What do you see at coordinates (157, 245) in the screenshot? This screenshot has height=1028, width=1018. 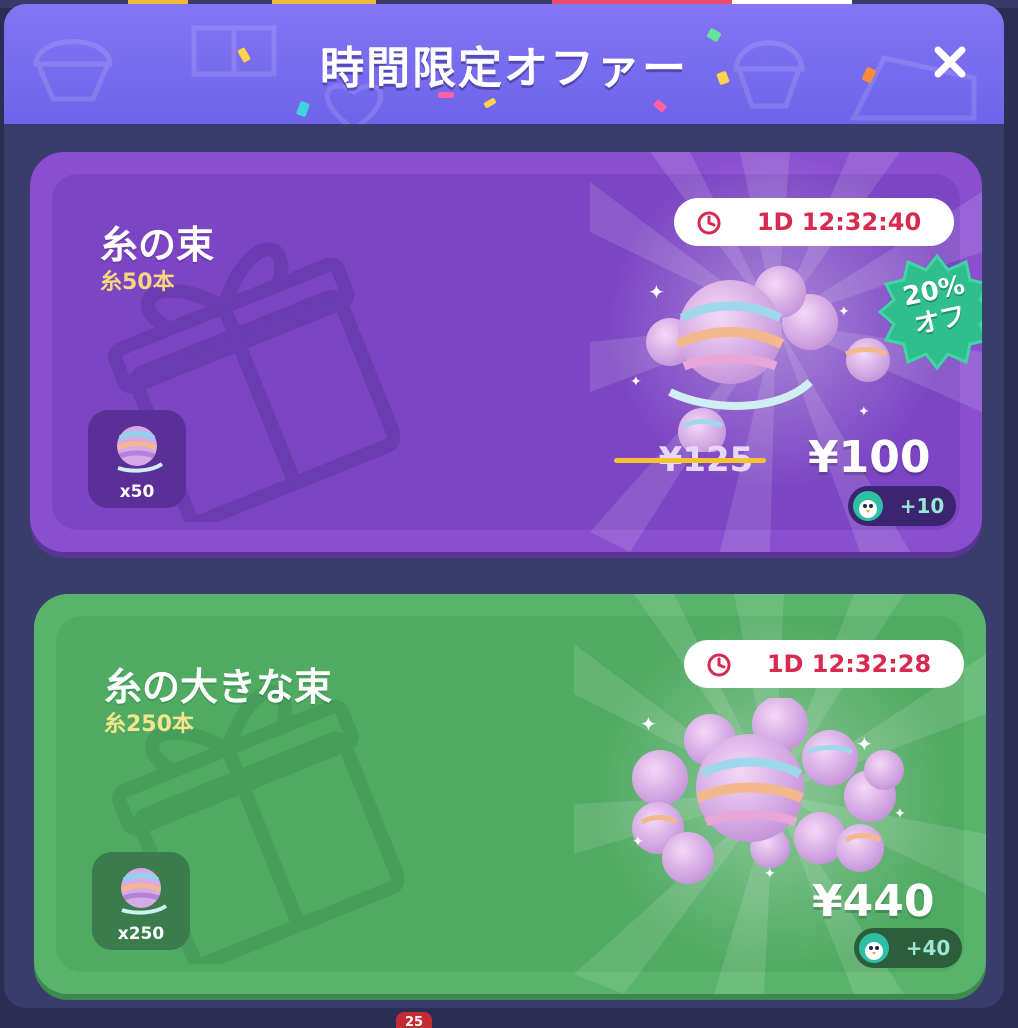 I see `offer-title: 糸の束` at bounding box center [157, 245].